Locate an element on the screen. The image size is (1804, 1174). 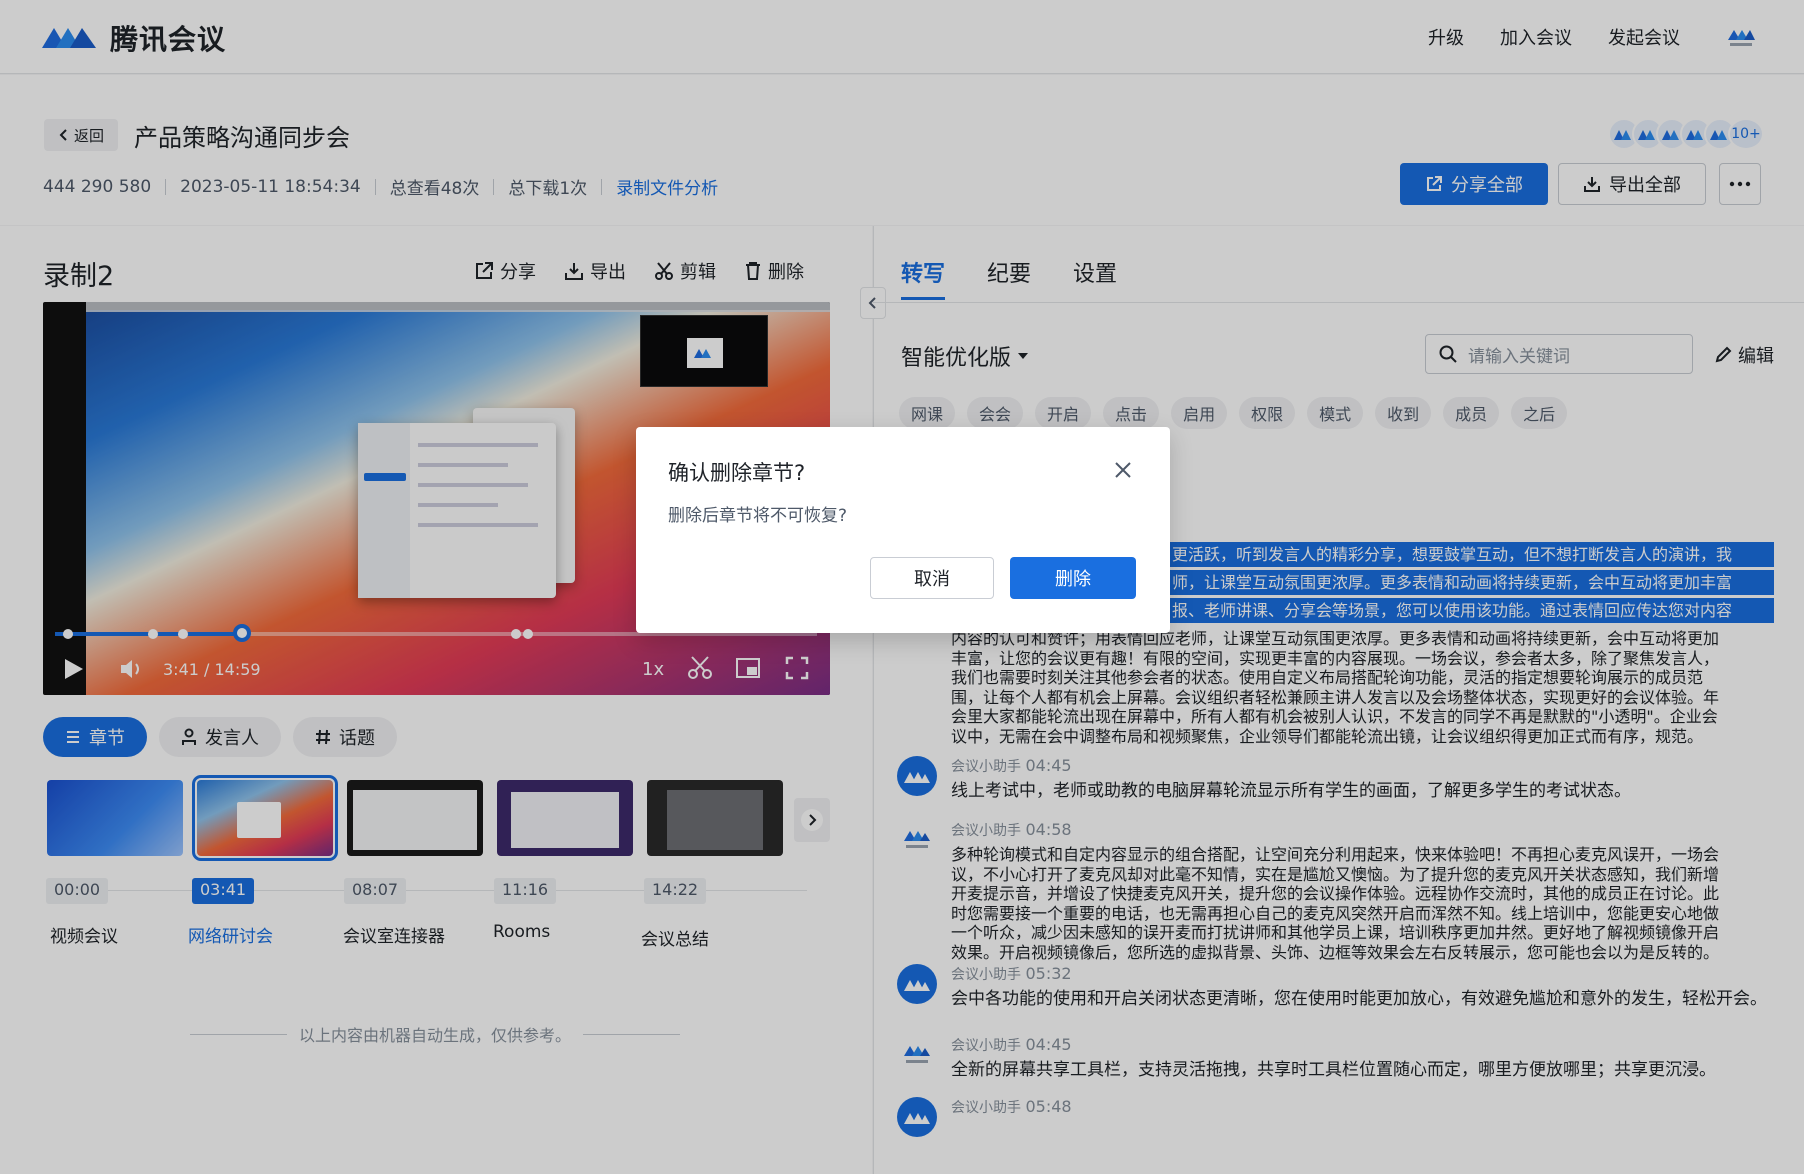
dialog-close-button is located at coordinates (1123, 470).